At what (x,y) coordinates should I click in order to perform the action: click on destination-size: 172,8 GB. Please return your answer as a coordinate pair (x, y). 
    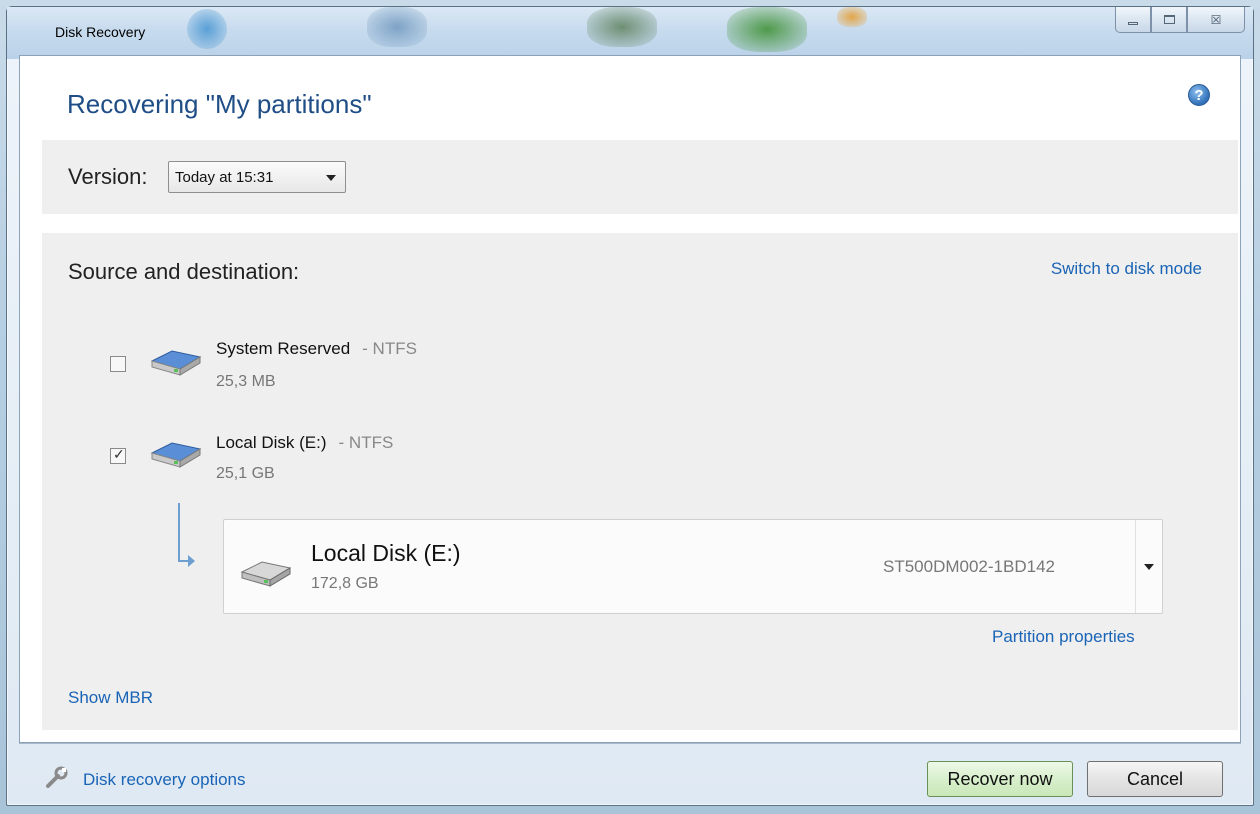
    Looking at the image, I should click on (345, 583).